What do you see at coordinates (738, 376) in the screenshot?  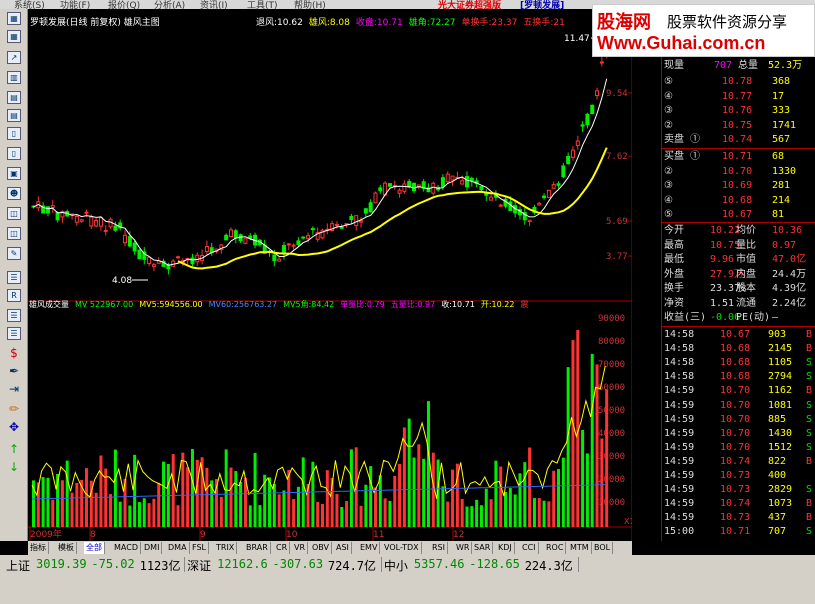 I see `tick-row: 14:58 10.68 2794 S` at bounding box center [738, 376].